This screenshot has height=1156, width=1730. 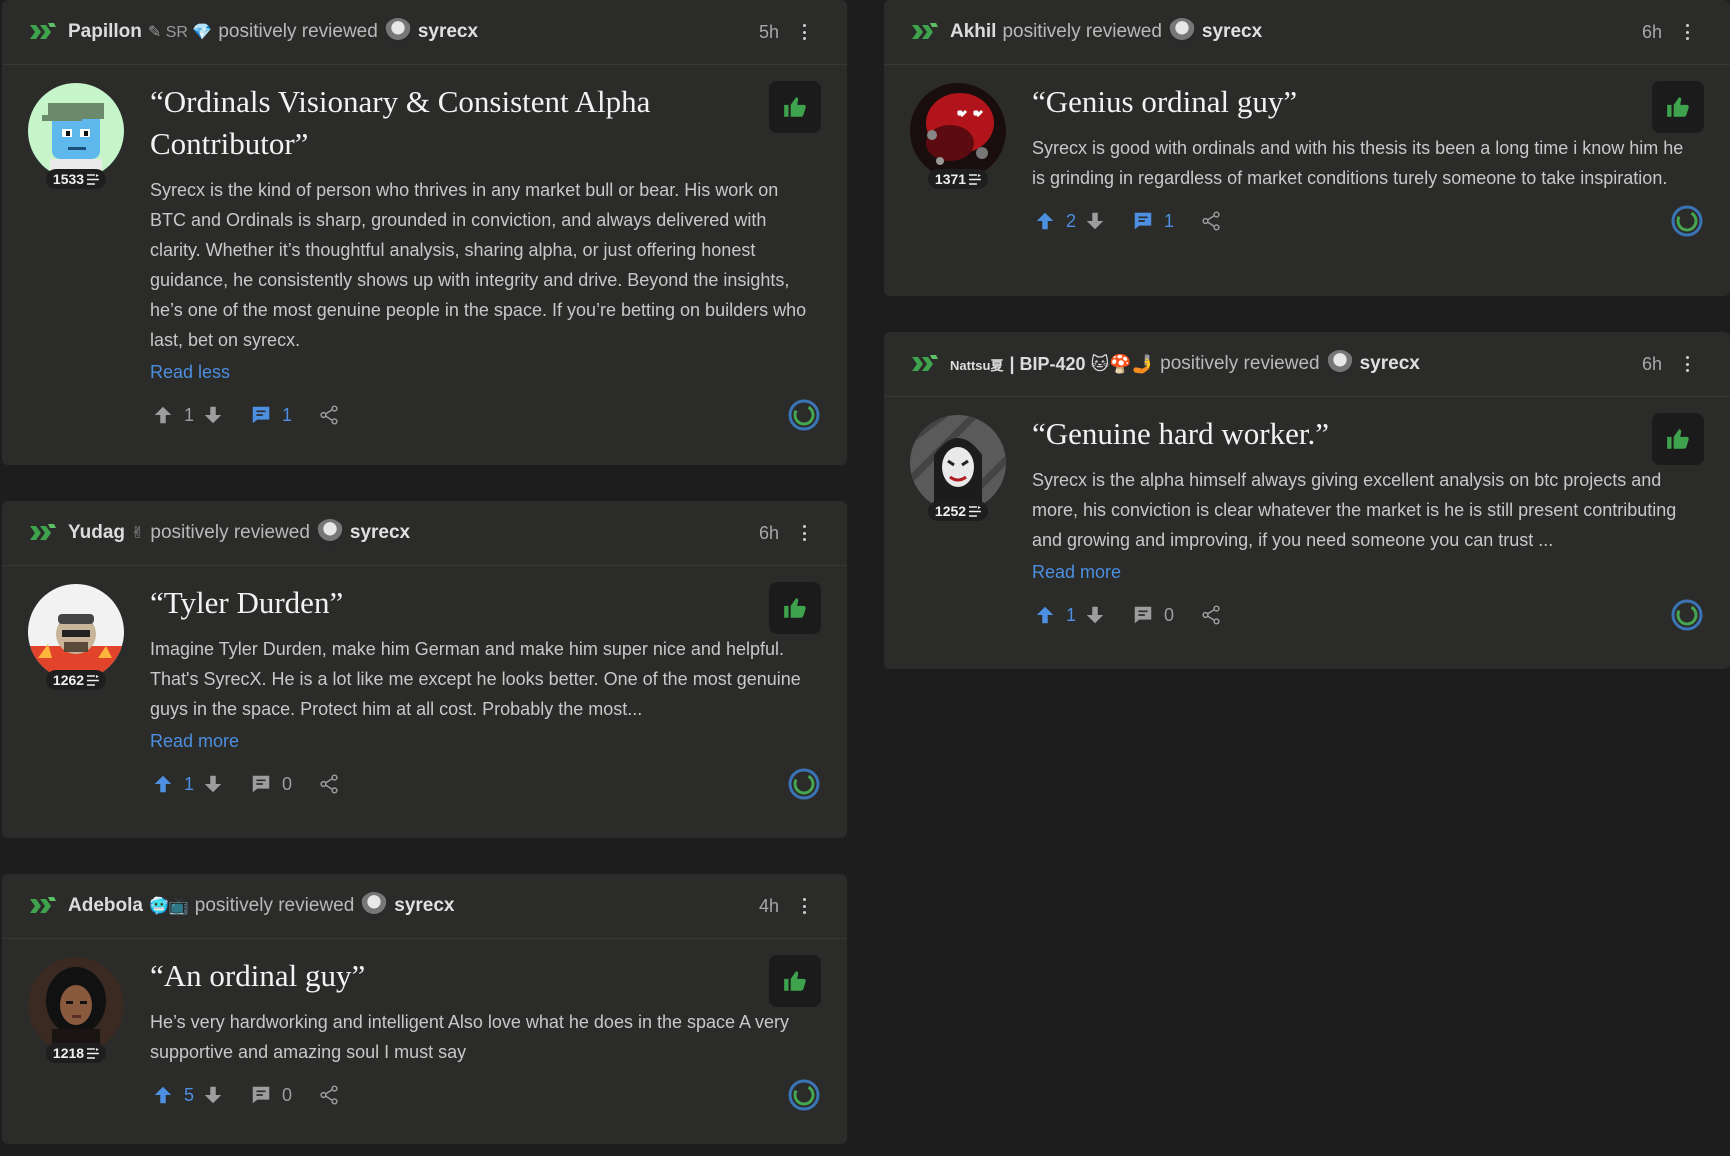 I want to click on reviewer-name: Nattsu夏, so click(x=976, y=364).